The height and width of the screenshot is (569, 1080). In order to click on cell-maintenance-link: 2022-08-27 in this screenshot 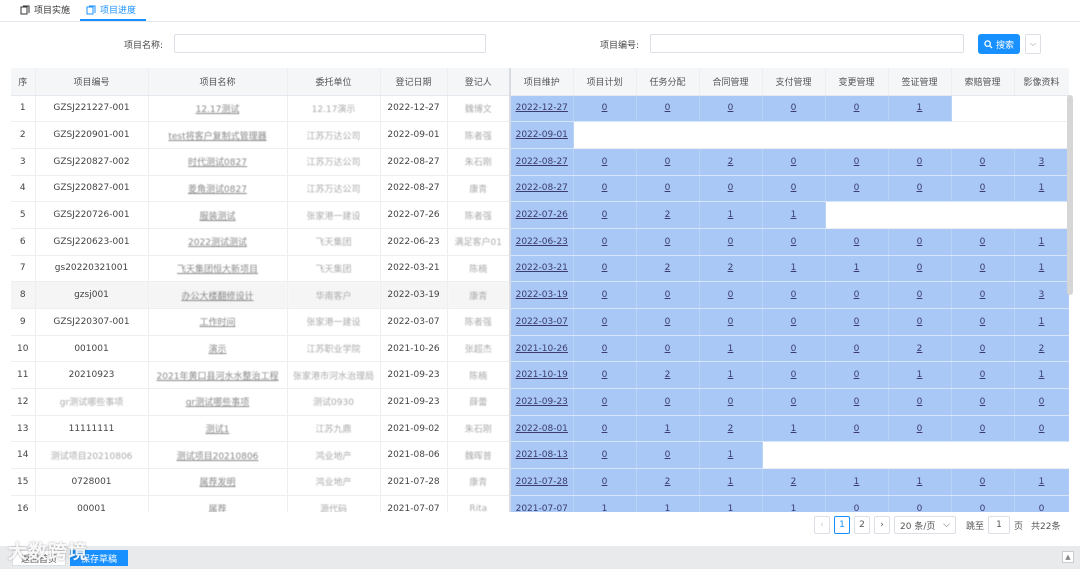, I will do `click(541, 189)`.